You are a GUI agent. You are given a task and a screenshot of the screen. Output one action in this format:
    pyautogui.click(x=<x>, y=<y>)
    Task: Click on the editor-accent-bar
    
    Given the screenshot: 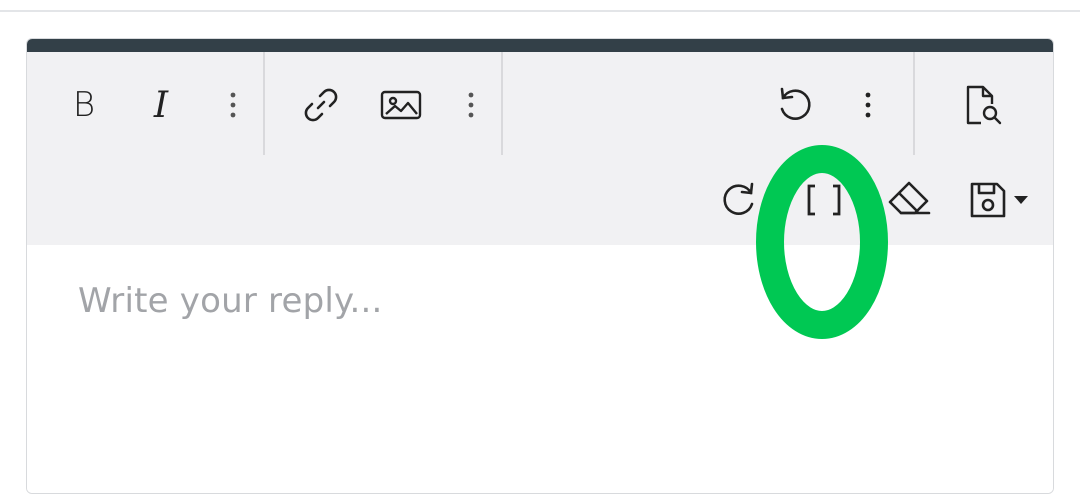 What is the action you would take?
    pyautogui.click(x=540, y=45)
    